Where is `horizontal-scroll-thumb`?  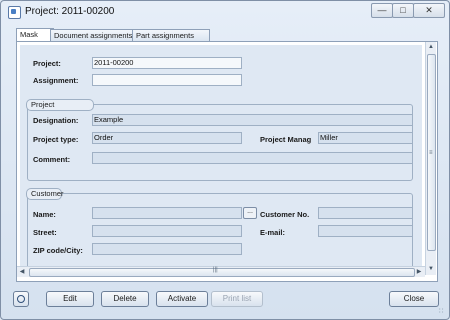 horizontal-scroll-thumb is located at coordinates (222, 272).